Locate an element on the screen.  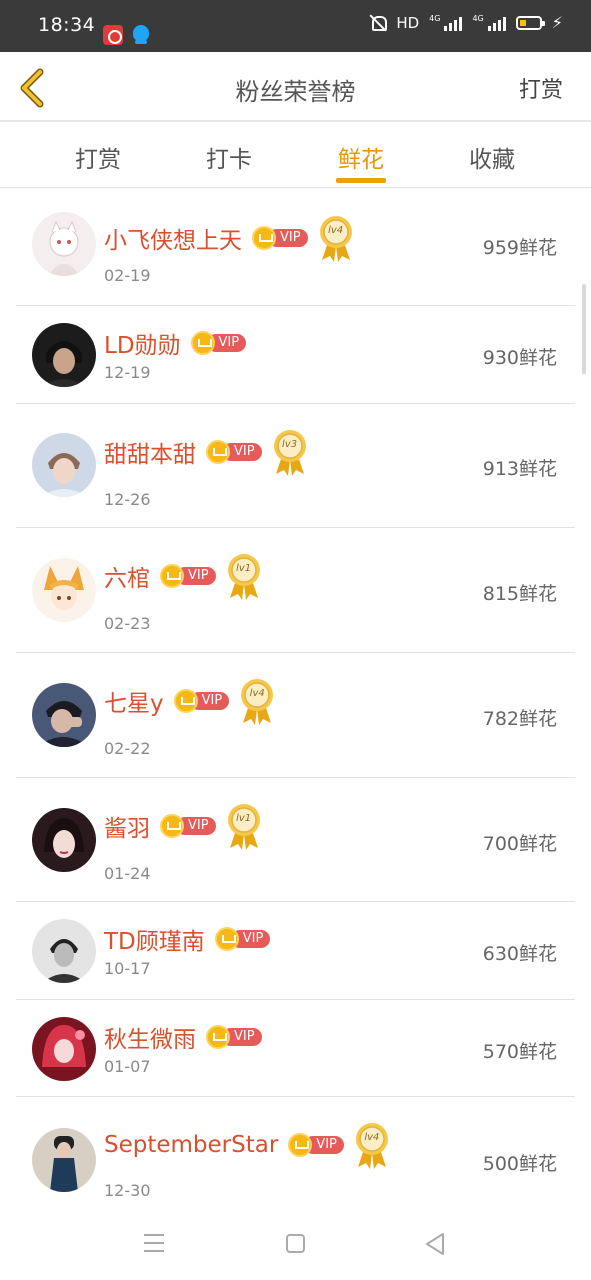
row-date: 02-19 is located at coordinates (127, 275).